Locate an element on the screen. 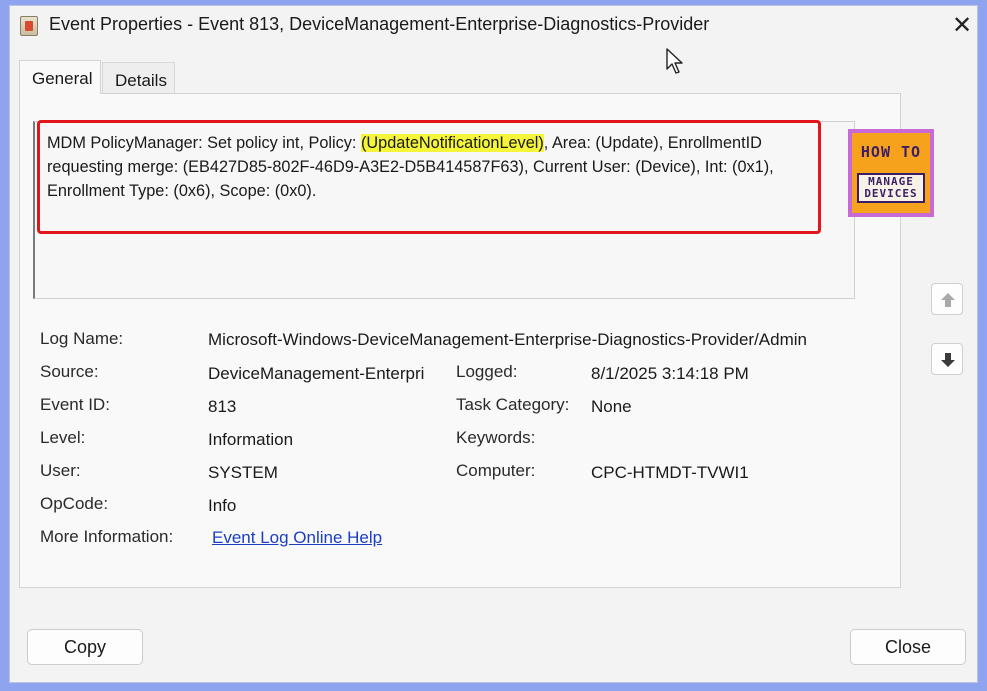  event-id-value: 813 is located at coordinates (222, 407).